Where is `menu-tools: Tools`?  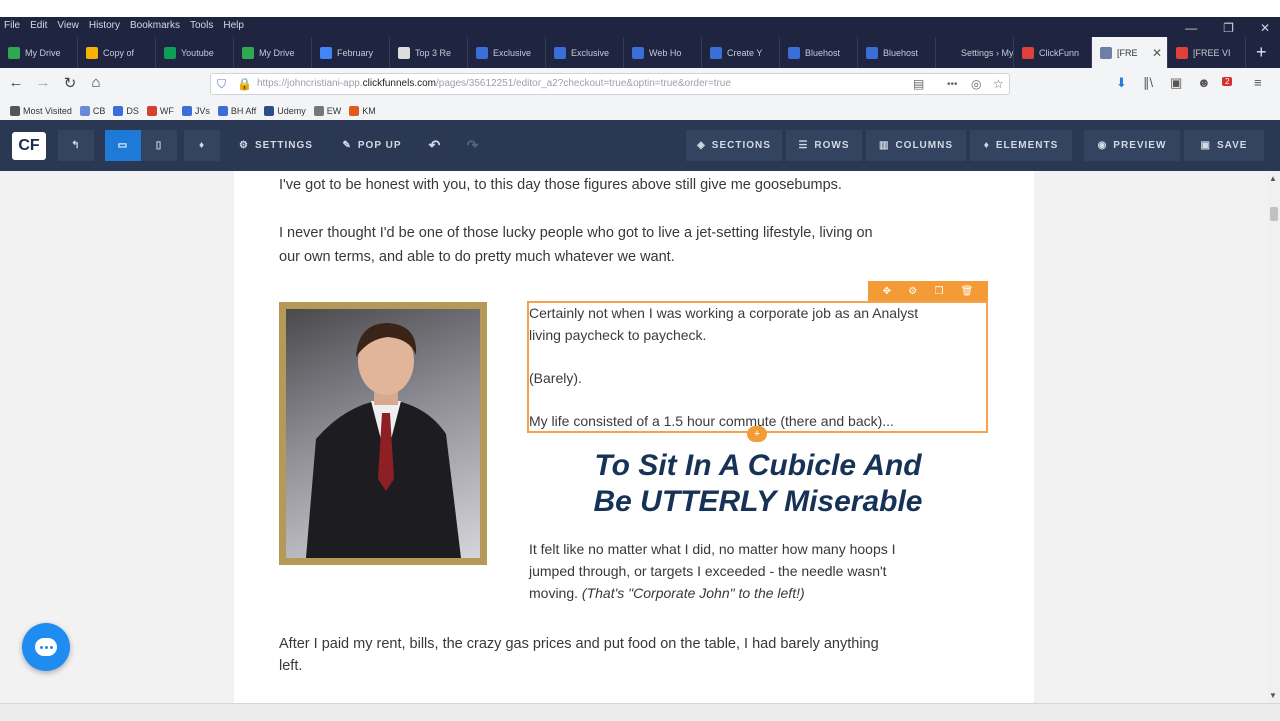 menu-tools: Tools is located at coordinates (201, 25).